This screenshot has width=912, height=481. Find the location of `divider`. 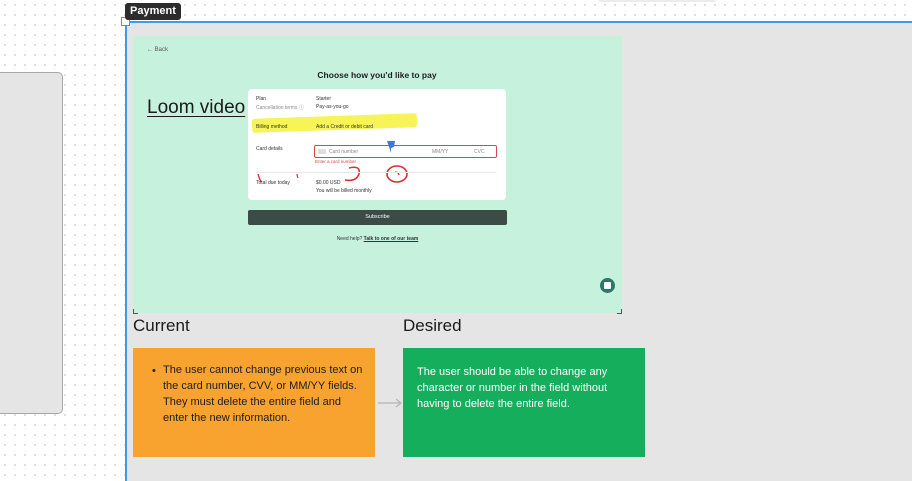

divider is located at coordinates (376, 172).